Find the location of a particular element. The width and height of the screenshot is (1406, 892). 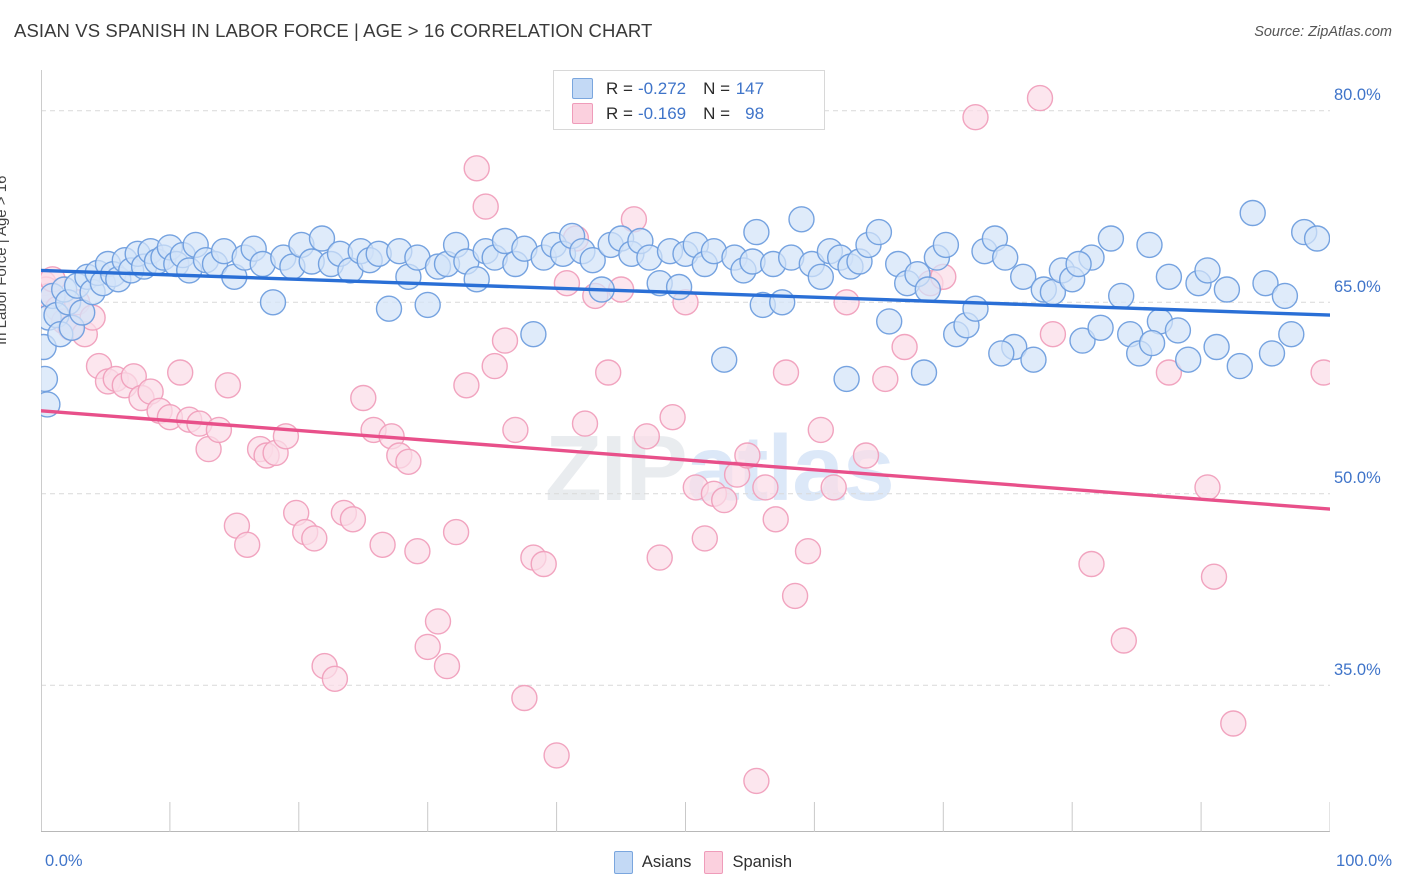

correlation-stats-legend: R = -0.272 N = 147 R = -0.169 N = 98 is located at coordinates (689, 100).